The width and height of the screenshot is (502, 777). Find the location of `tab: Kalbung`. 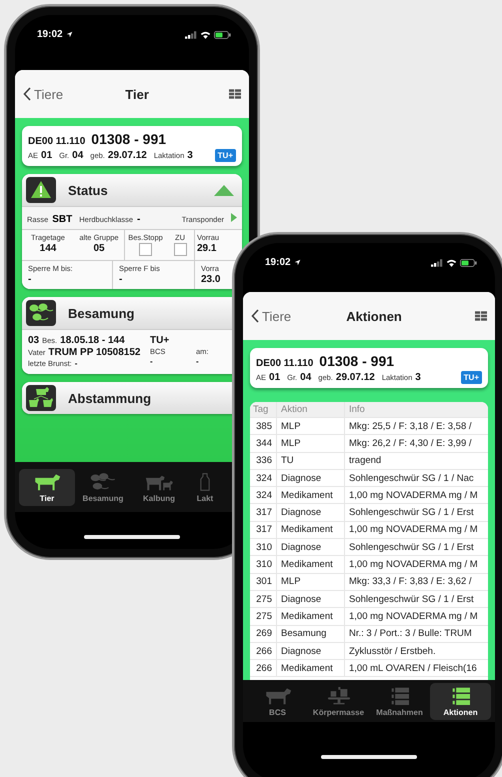

tab: Kalbung is located at coordinates (159, 487).